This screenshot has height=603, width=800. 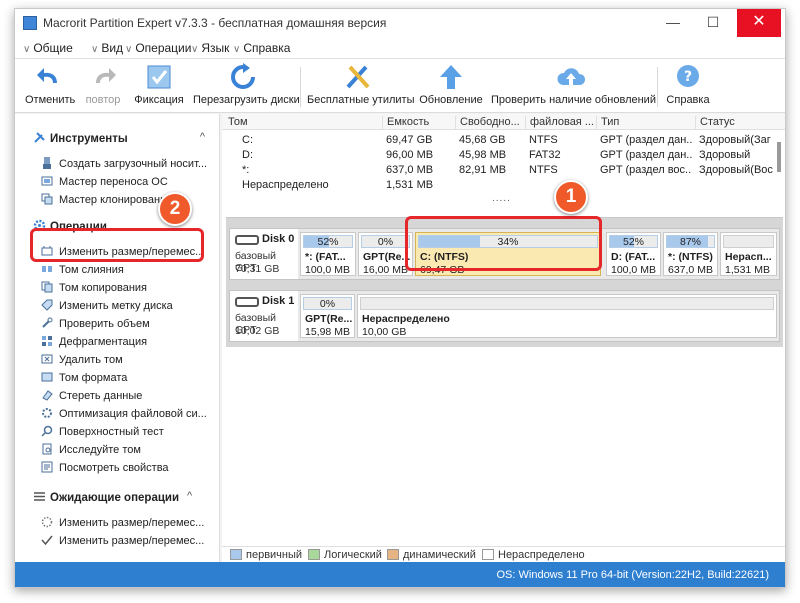 What do you see at coordinates (47, 359) in the screenshot?
I see `delete-volume-icon` at bounding box center [47, 359].